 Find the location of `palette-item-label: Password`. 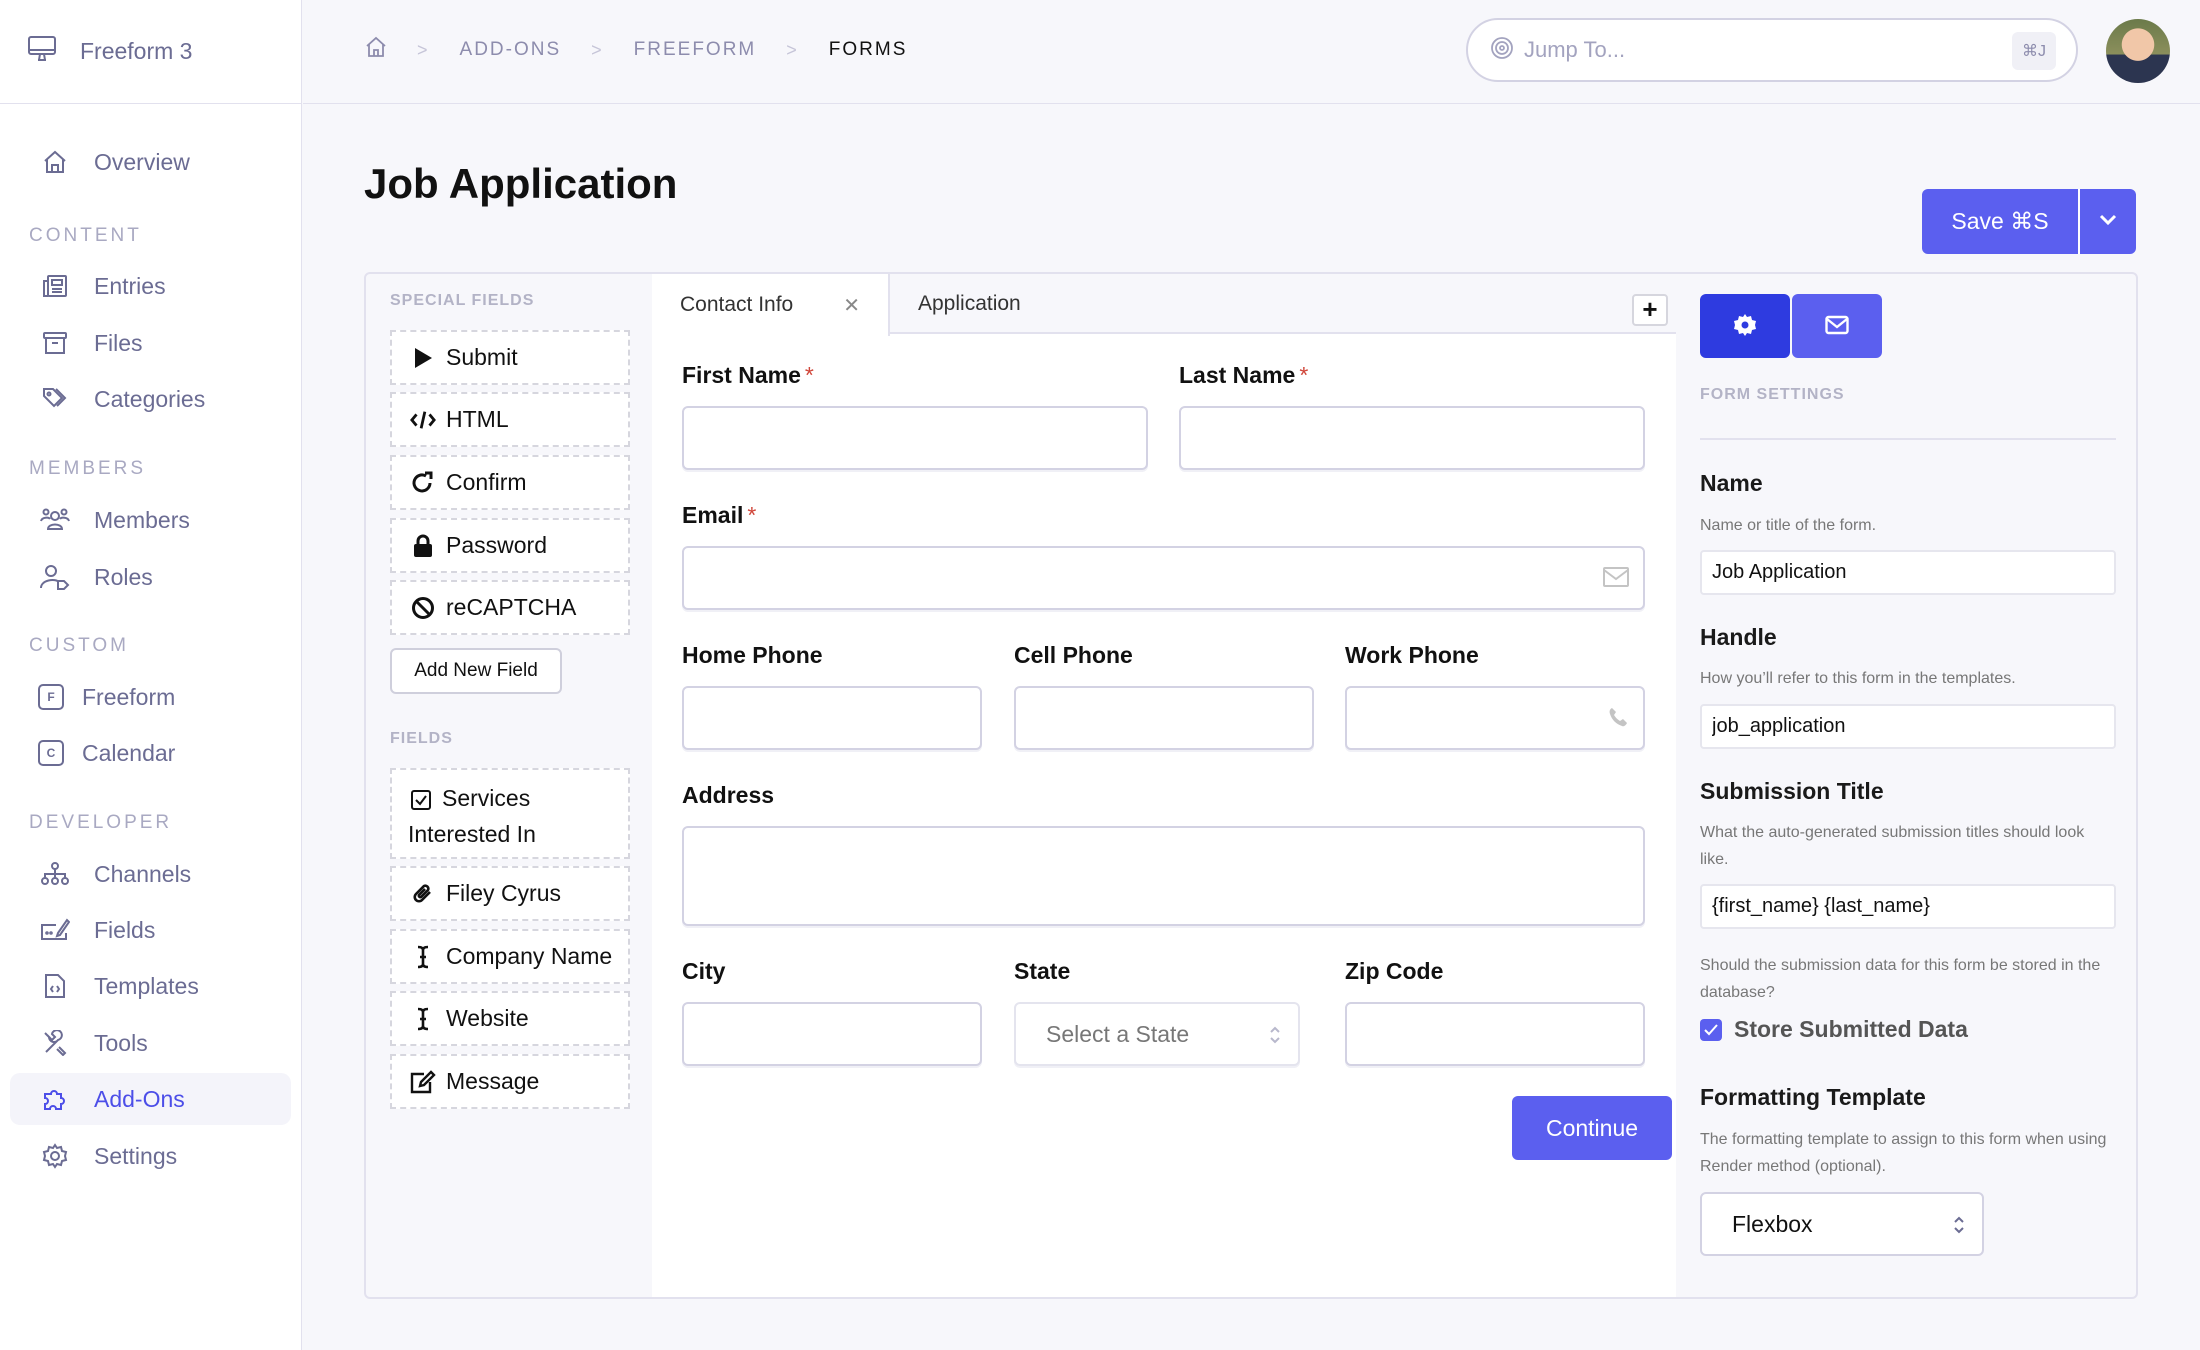

palette-item-label: Password is located at coordinates (496, 545).